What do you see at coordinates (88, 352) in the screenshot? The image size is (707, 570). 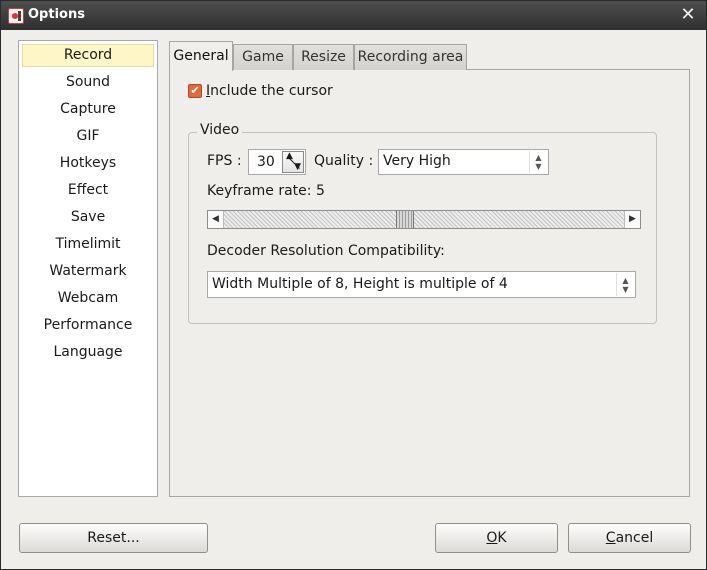 I see `sidebar-item-language: Language` at bounding box center [88, 352].